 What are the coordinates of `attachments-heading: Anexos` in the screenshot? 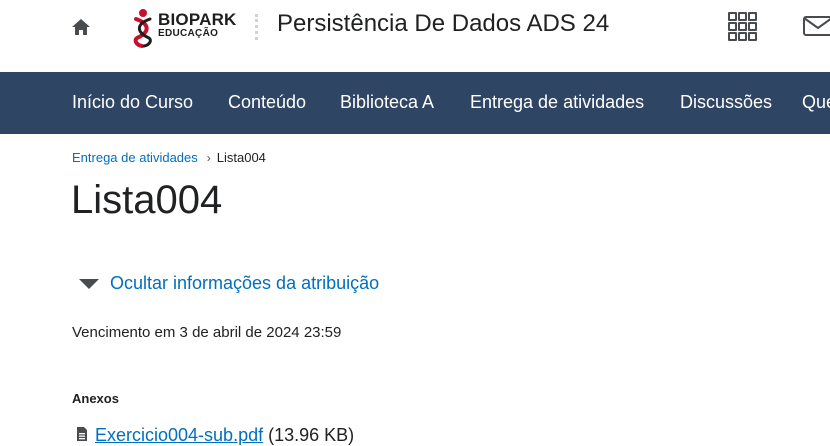 It's located at (95, 398).